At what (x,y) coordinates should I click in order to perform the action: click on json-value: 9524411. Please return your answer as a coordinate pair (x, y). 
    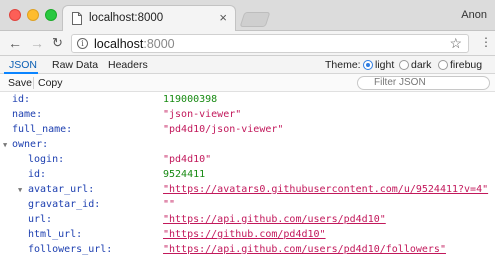
    Looking at the image, I should click on (184, 174).